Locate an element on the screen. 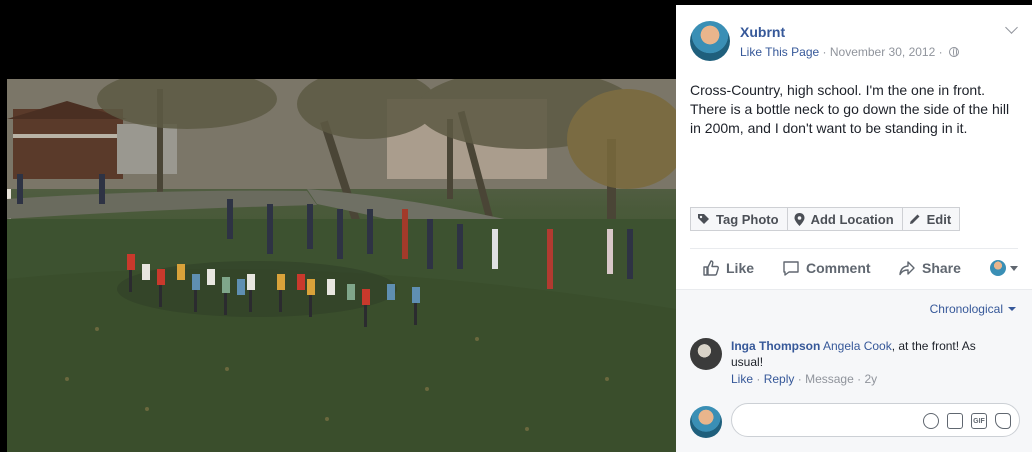  post-date: November 30, 2012 is located at coordinates (882, 52).